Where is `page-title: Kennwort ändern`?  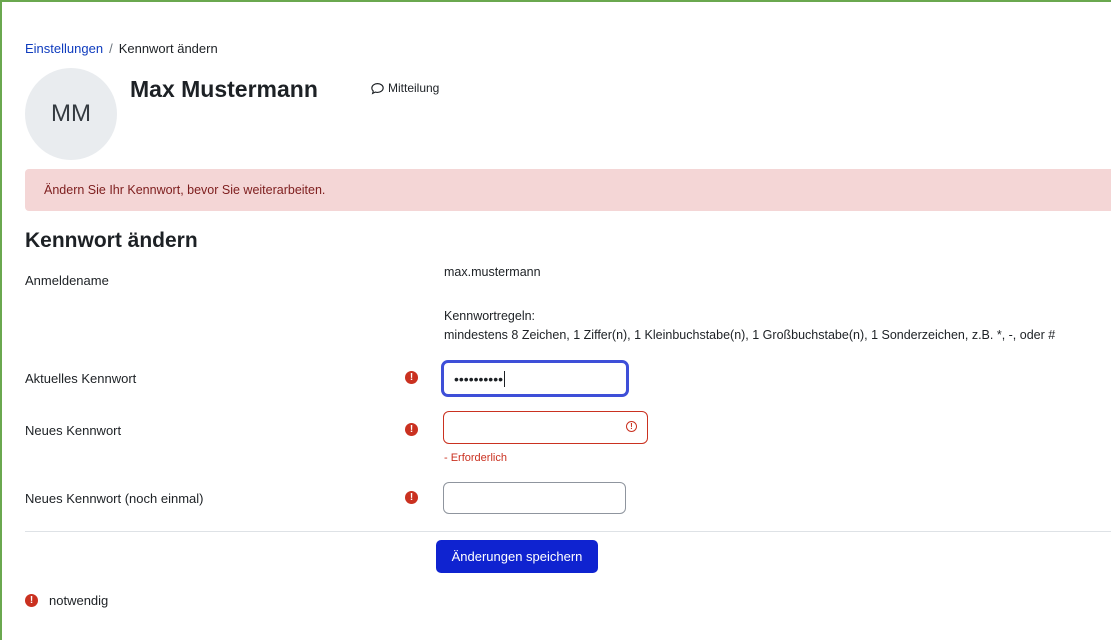
page-title: Kennwort ändern is located at coordinates (111, 240).